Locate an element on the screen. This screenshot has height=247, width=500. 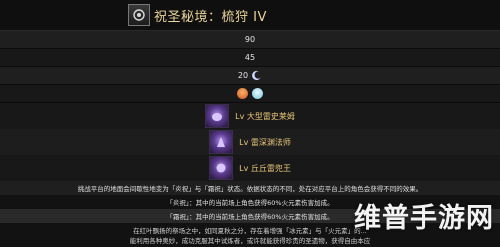
boss-label: Lv 大型雷史莱姆 is located at coordinates (265, 116).